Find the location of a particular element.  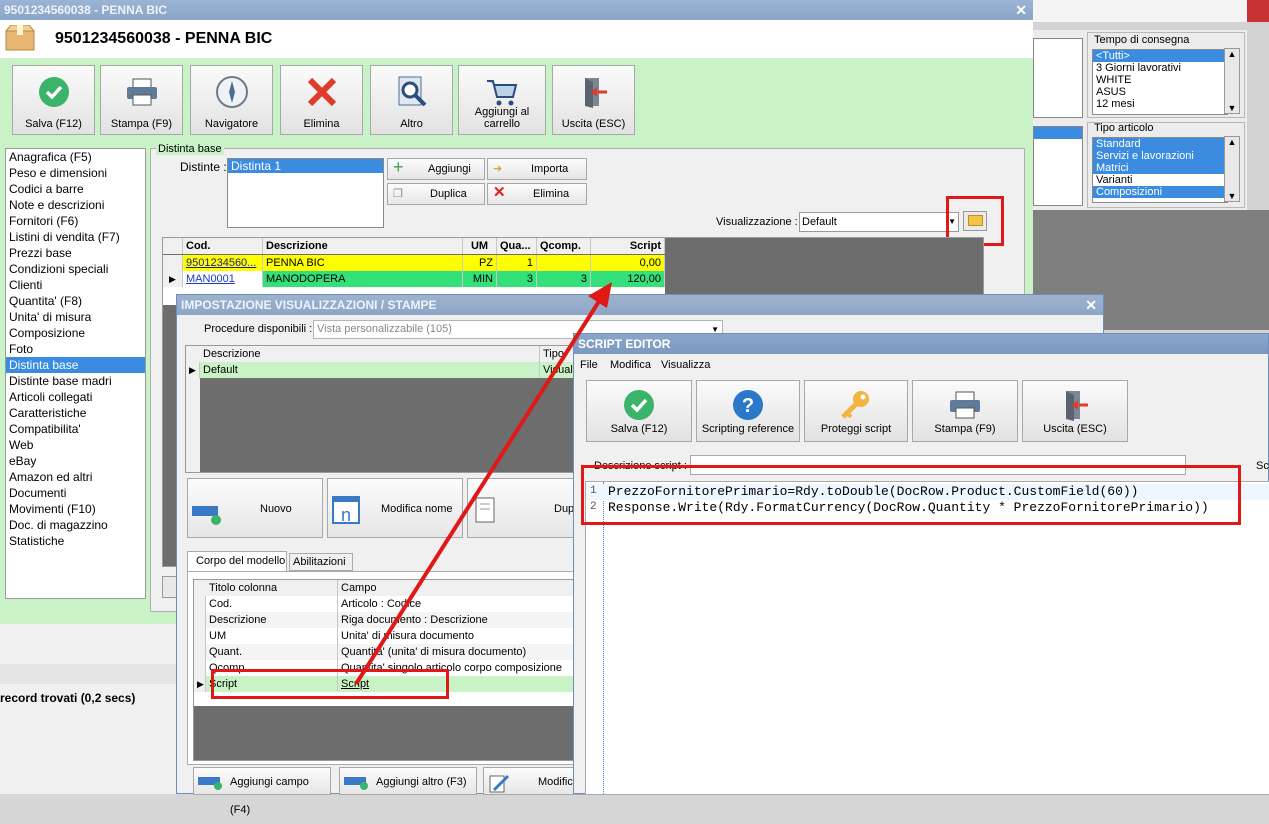

arrow-head is located at coordinates (600, 295).